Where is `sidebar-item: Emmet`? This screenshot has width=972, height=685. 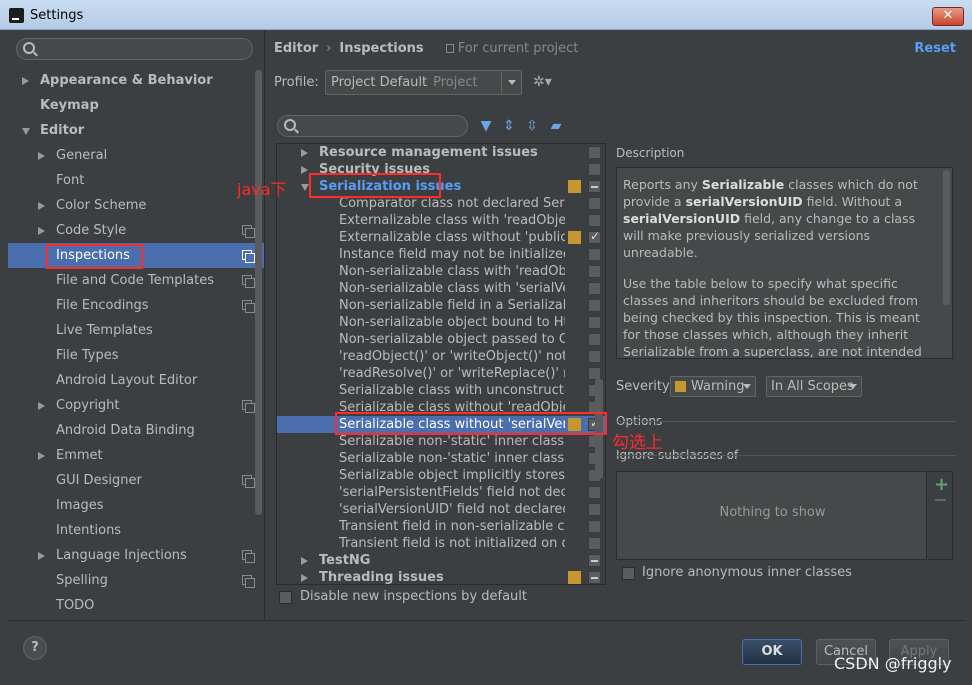 sidebar-item: Emmet is located at coordinates (136, 455).